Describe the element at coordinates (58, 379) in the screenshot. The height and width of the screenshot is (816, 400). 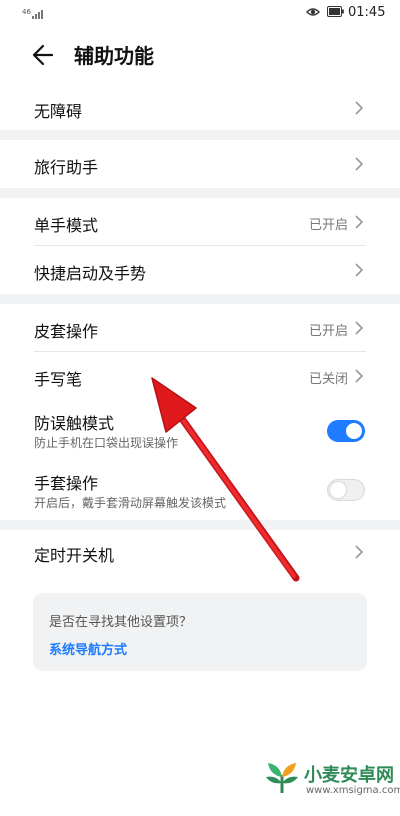
I see `setting-label: 手写笔` at that location.